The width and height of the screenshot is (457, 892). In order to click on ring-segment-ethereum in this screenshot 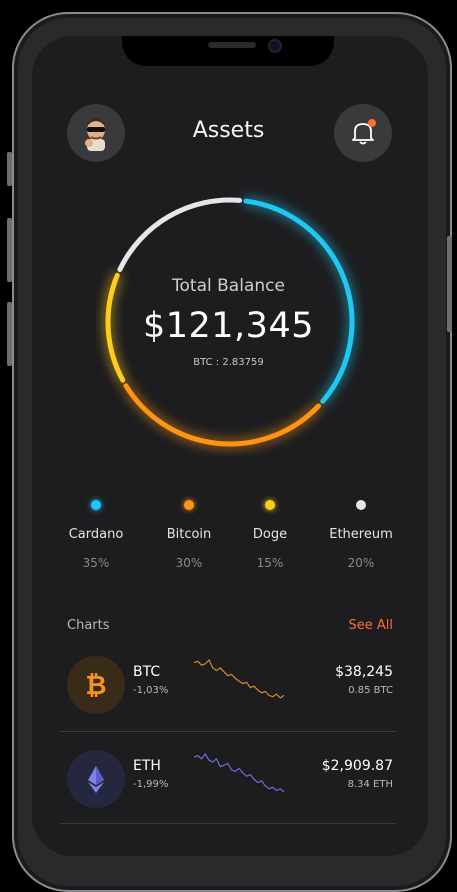, I will do `click(180, 234)`.